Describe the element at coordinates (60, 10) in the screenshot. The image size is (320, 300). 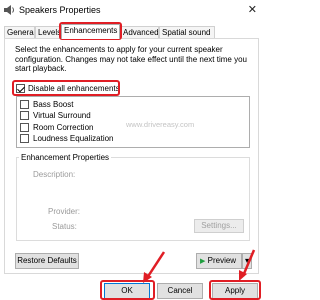
I see `window-title: Speakers Properties` at that location.